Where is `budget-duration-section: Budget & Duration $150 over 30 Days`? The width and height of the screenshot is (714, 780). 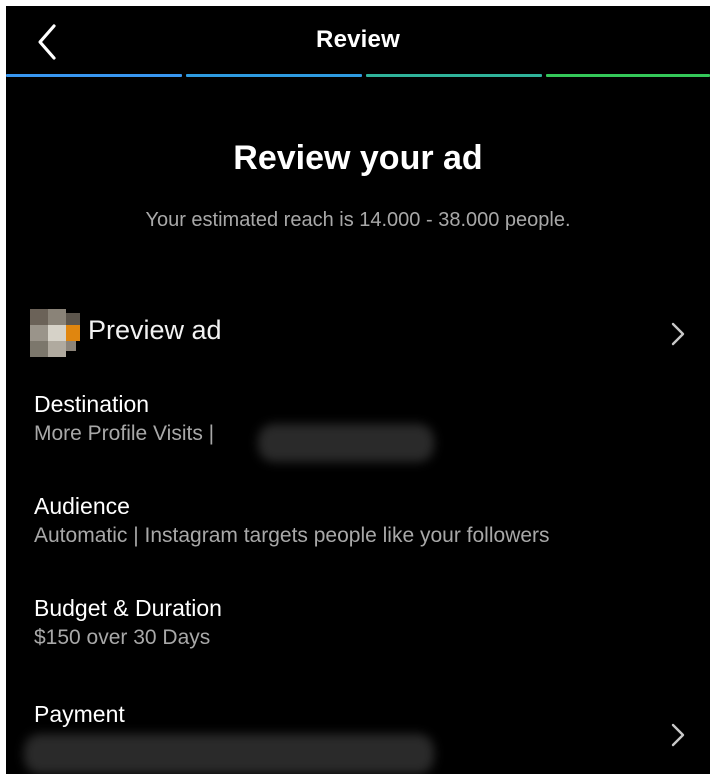 budget-duration-section: Budget & Duration $150 over 30 Days is located at coordinates (364, 623).